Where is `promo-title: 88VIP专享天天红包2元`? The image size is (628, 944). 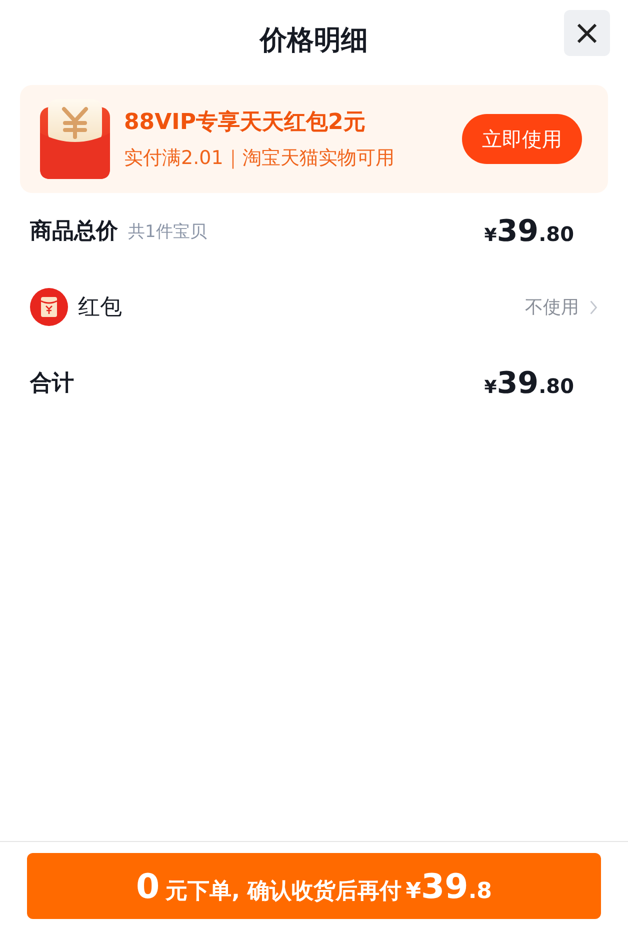 promo-title: 88VIP专享天天红包2元 is located at coordinates (245, 123).